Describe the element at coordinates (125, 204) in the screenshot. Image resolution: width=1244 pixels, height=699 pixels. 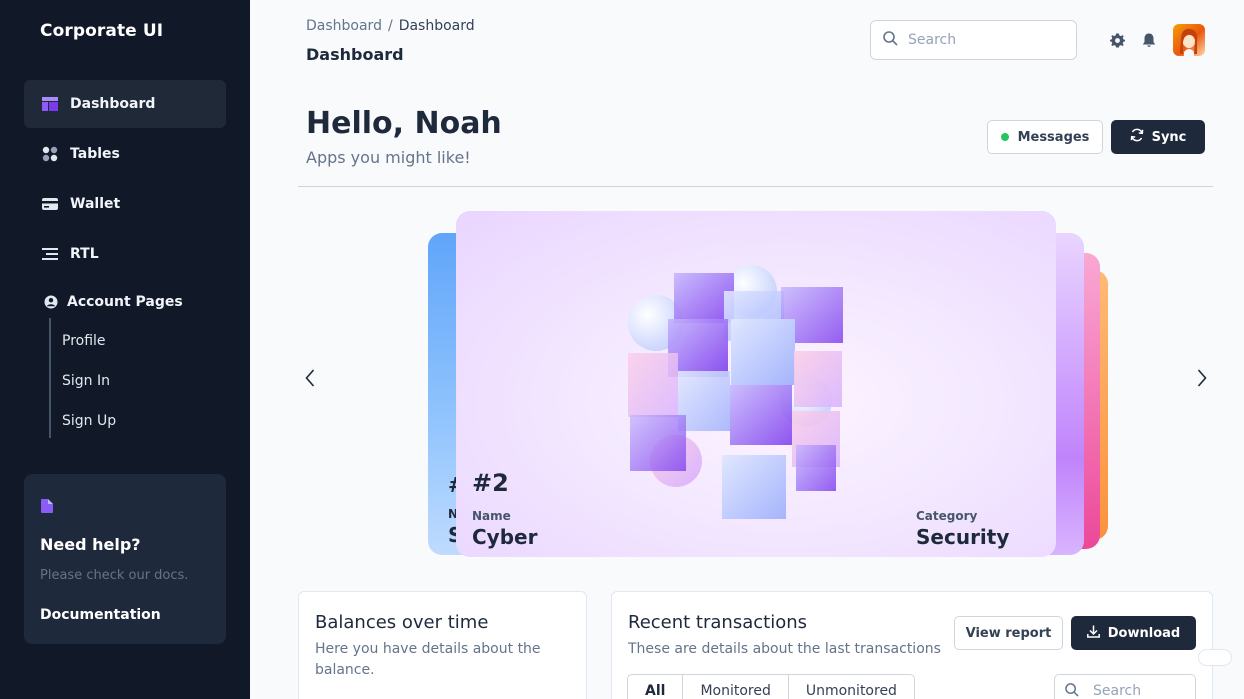
I see `sidebar-item-wallet: Wallet` at that location.